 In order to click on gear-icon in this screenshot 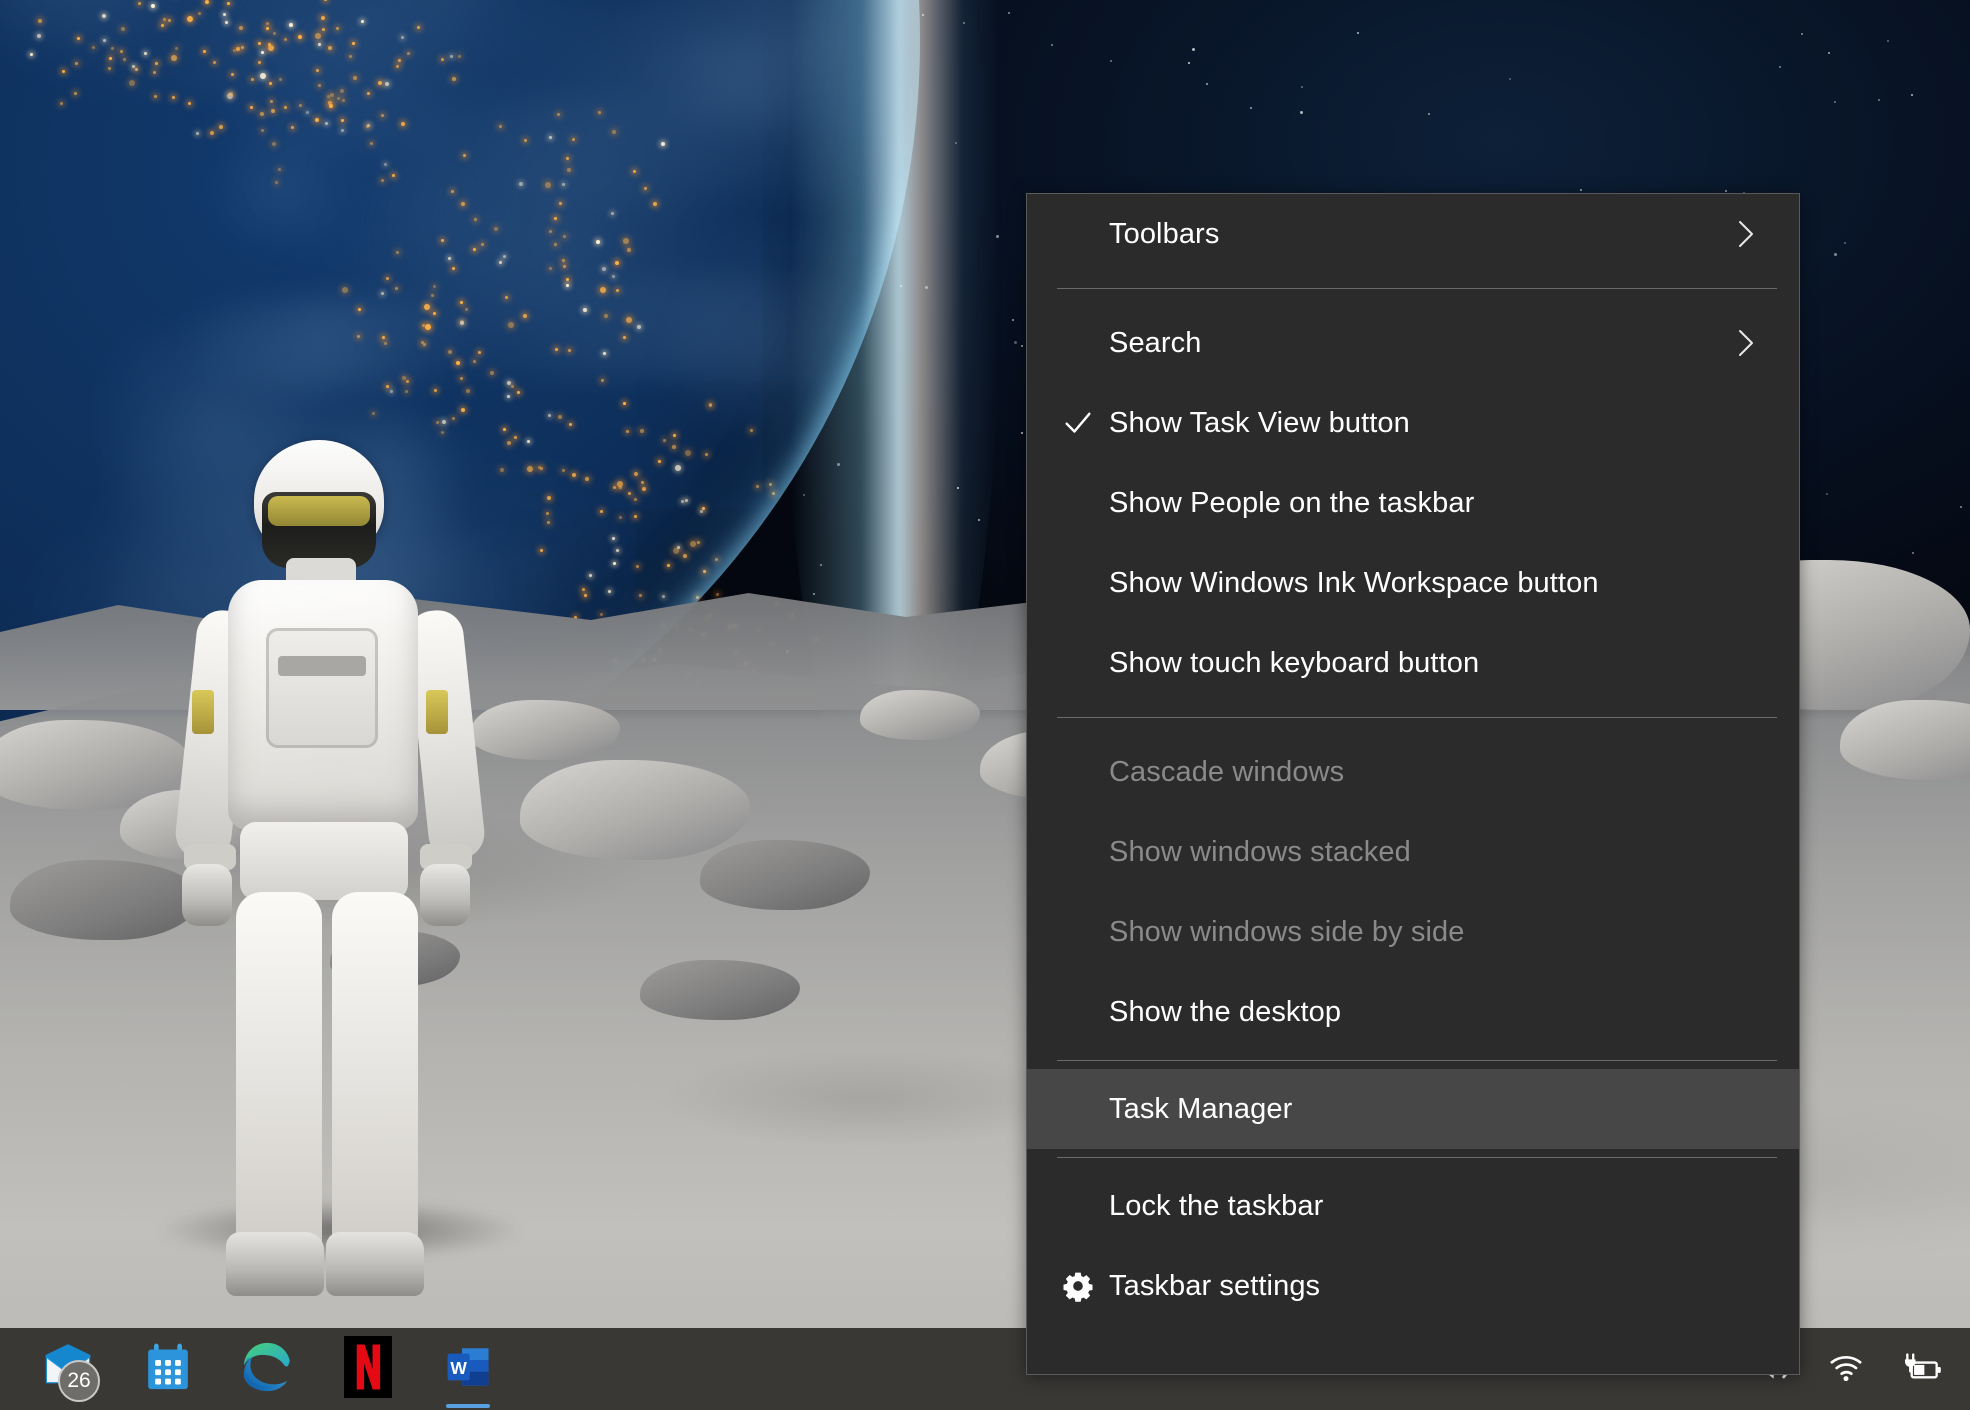, I will do `click(1078, 1286)`.